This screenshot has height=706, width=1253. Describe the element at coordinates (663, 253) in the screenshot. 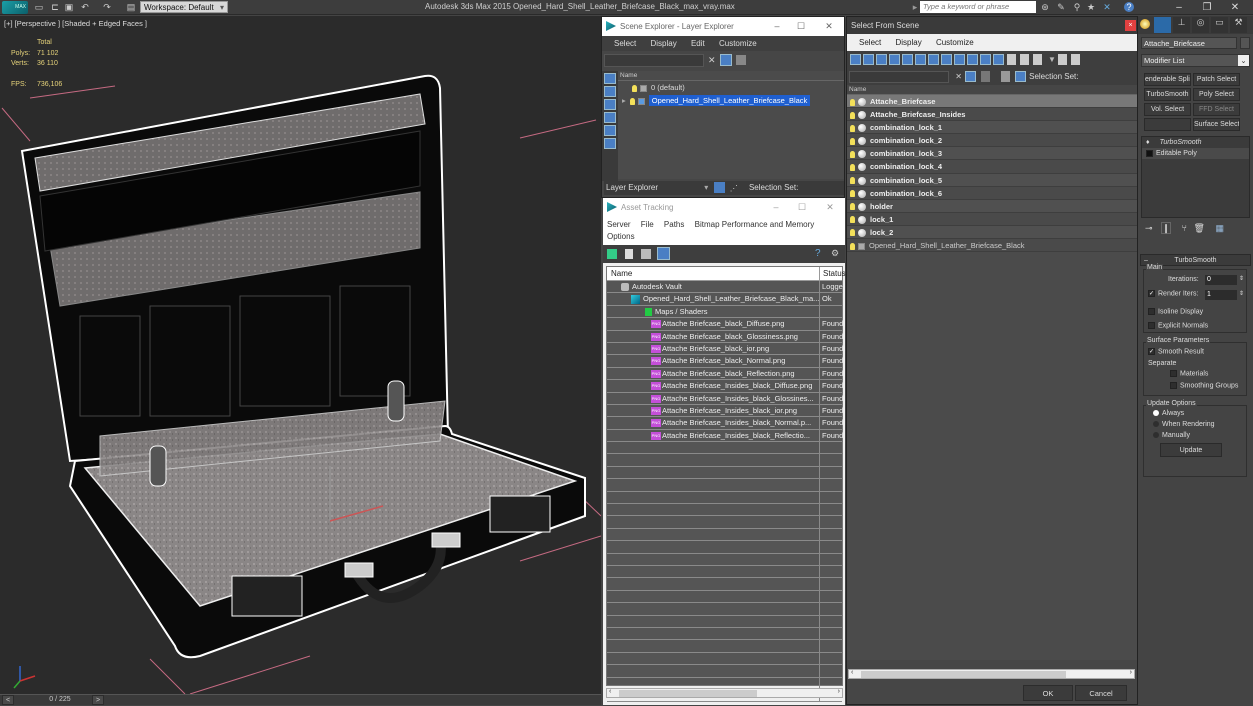

I see `table-view-icon` at that location.